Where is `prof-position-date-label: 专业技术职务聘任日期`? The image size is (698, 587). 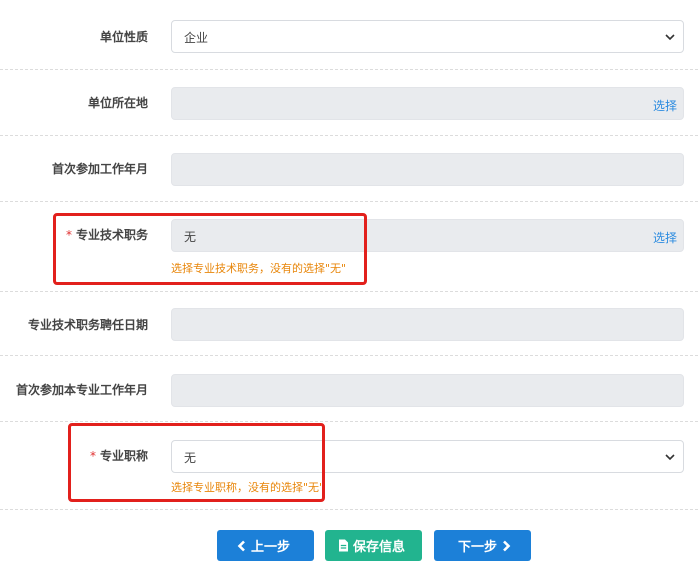 prof-position-date-label: 专业技术职务聘任日期 is located at coordinates (87, 325).